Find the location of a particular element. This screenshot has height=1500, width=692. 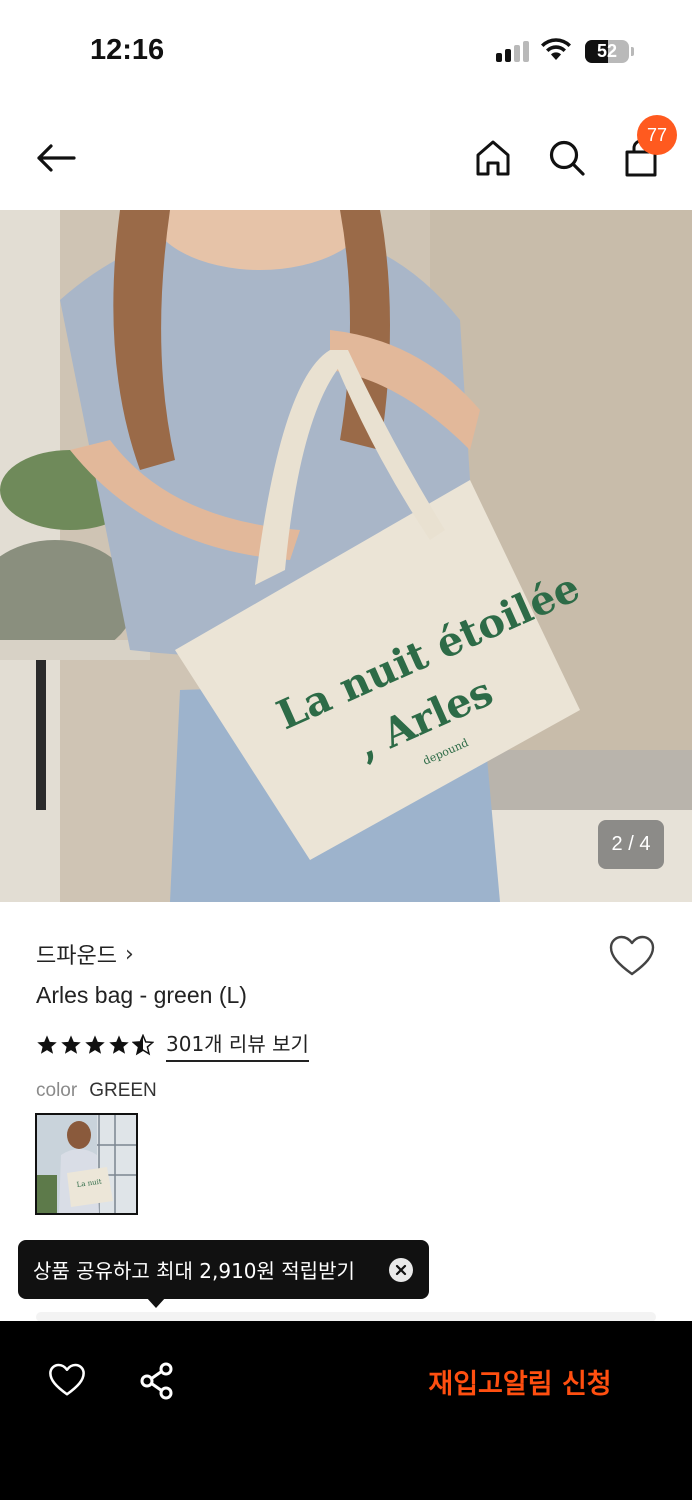

review-link: 301개 리뷰 보기 is located at coordinates (237, 1045).